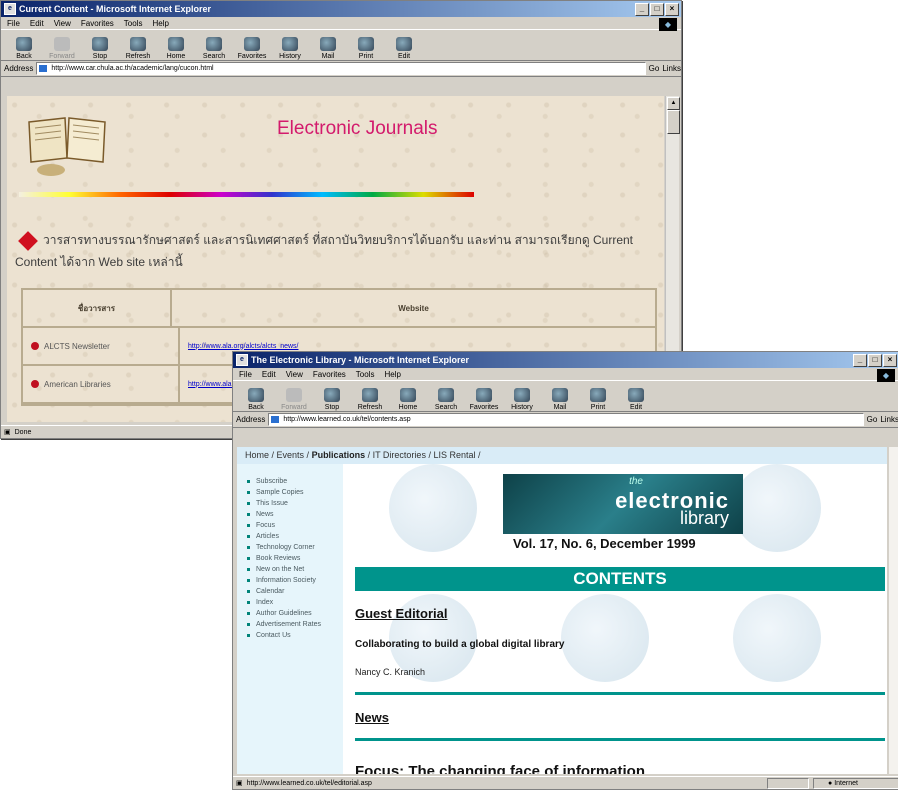 This screenshot has width=898, height=790. What do you see at coordinates (620, 579) in the screenshot?
I see `contents-banner: CONTENTS` at bounding box center [620, 579].